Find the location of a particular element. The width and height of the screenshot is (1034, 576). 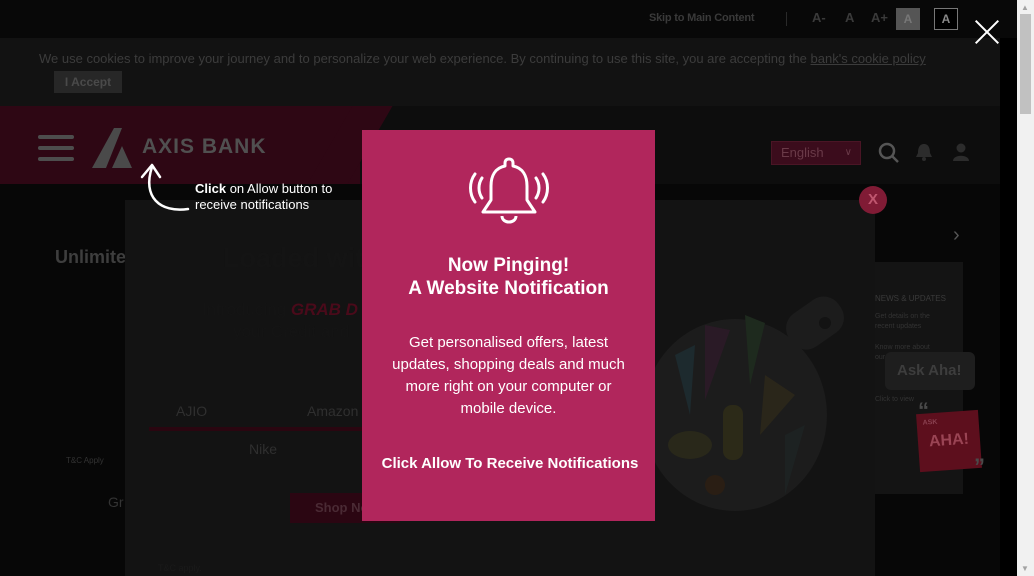

axis-bank-logo: AXIS BANK is located at coordinates (192, 148).